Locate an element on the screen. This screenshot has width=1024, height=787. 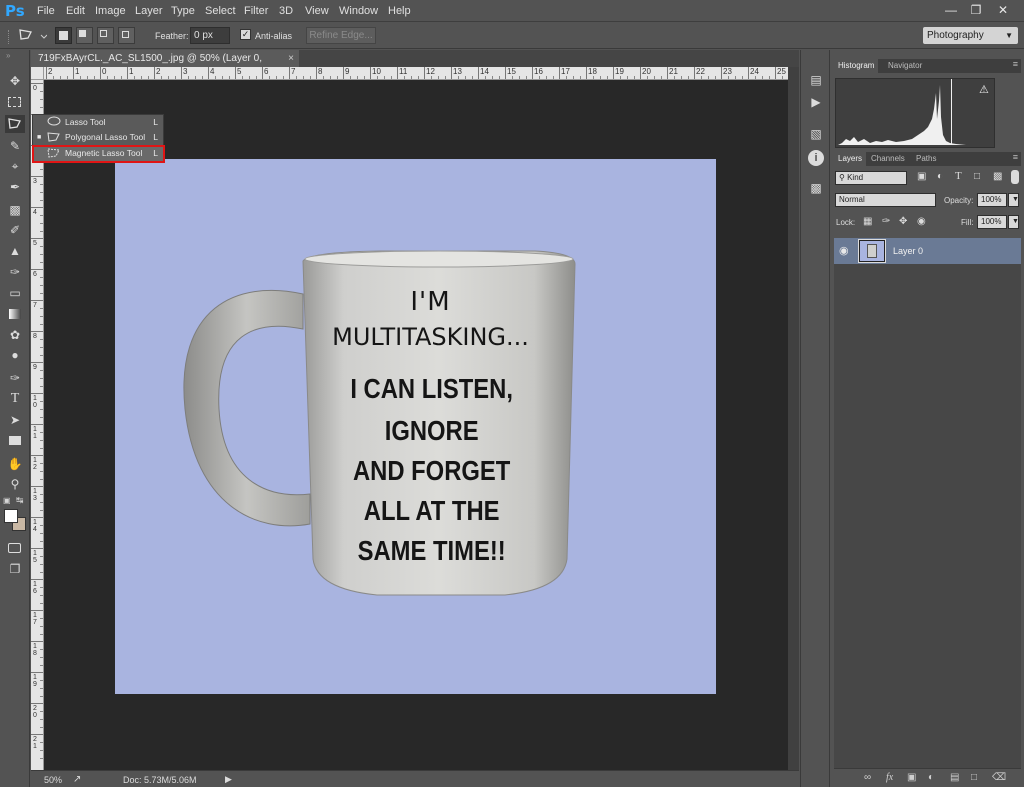
flyout-item-magnetic-lasso: Magnetic Lasso Tool L is located at coordinates (98, 154).